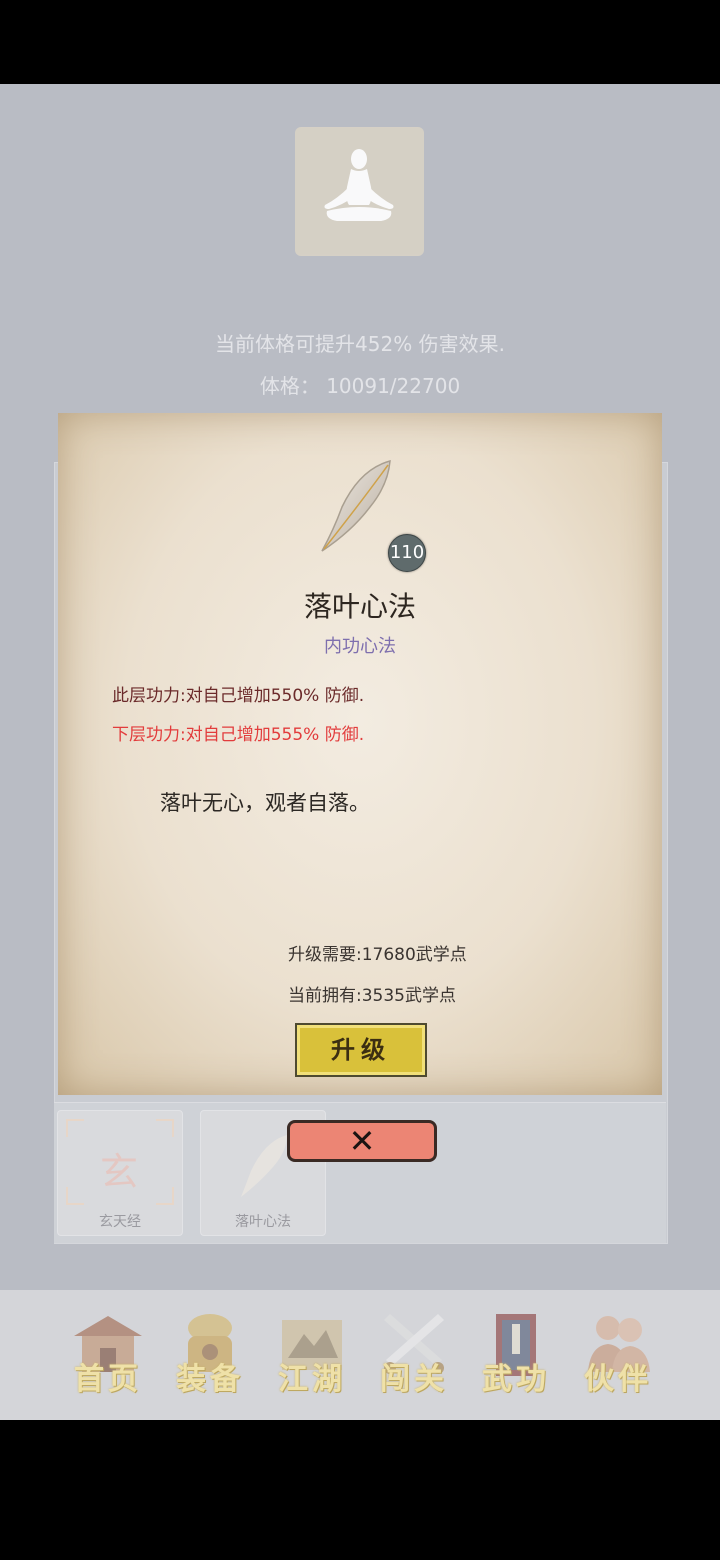  What do you see at coordinates (414, 1379) in the screenshot?
I see `nav-label: 闯关` at bounding box center [414, 1379].